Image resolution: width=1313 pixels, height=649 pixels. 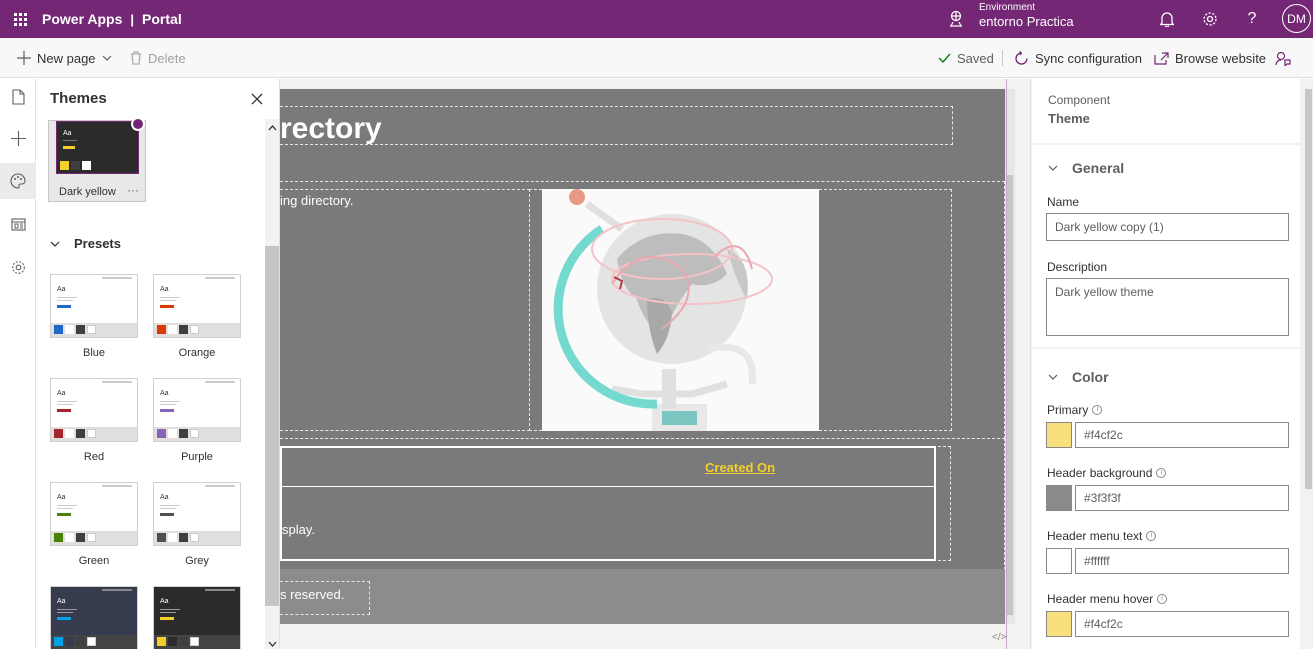 I want to click on environment-name: entorno Practica, so click(x=1026, y=21).